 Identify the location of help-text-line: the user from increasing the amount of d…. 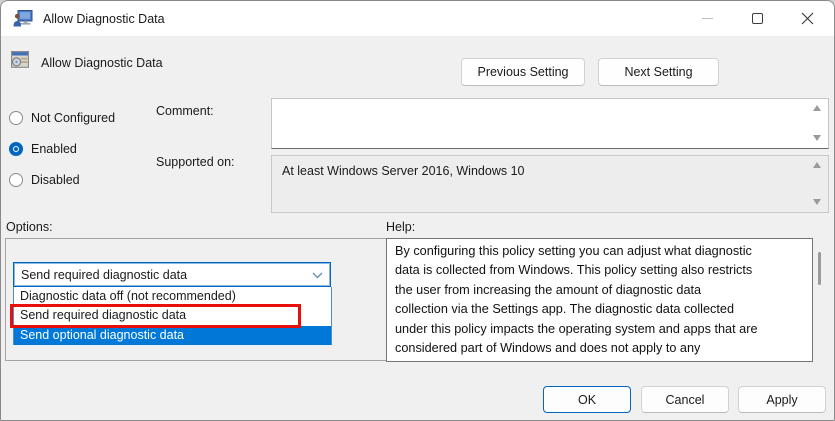
(548, 289).